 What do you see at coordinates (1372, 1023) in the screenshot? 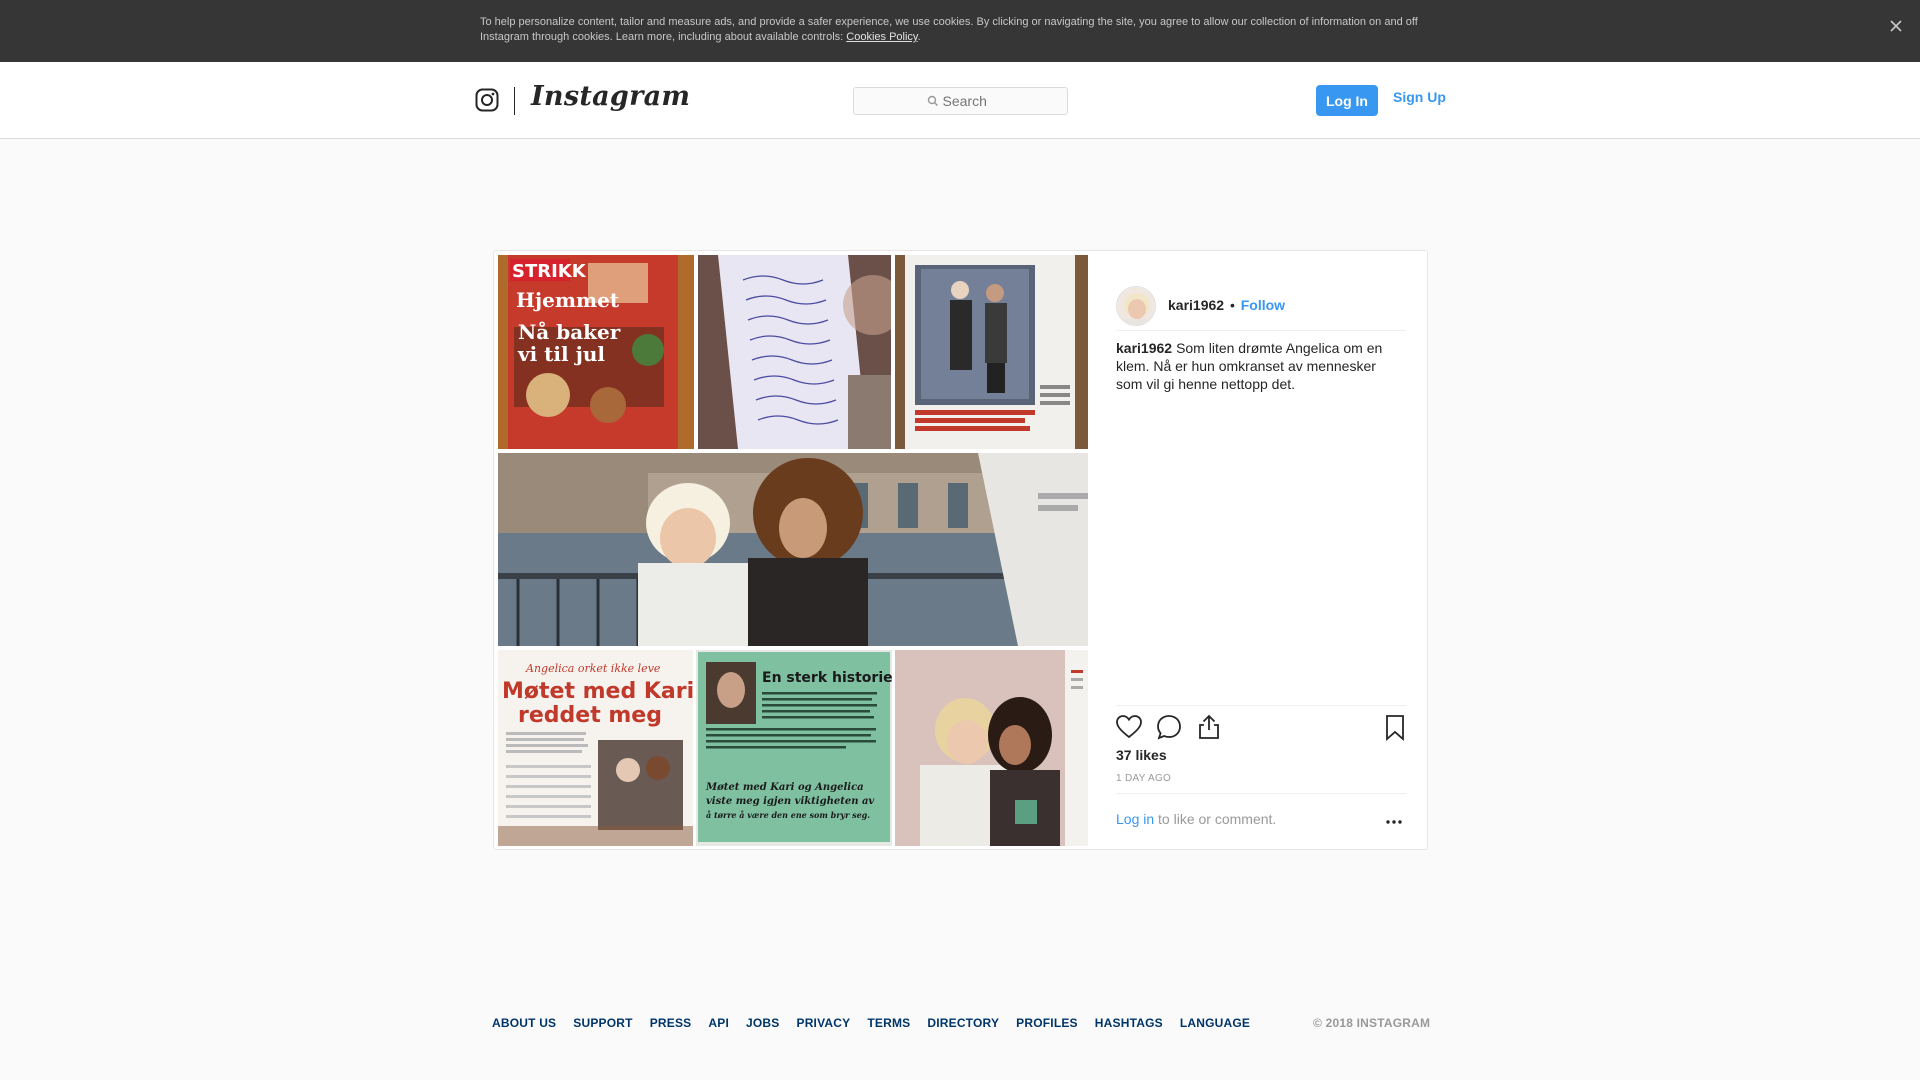
I see `copyright: © 2018 INSTAGRAM` at bounding box center [1372, 1023].